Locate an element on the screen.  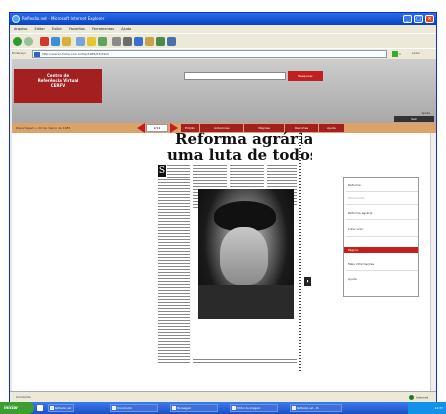
menu-edit: Editar is located at coordinates (40, 29).